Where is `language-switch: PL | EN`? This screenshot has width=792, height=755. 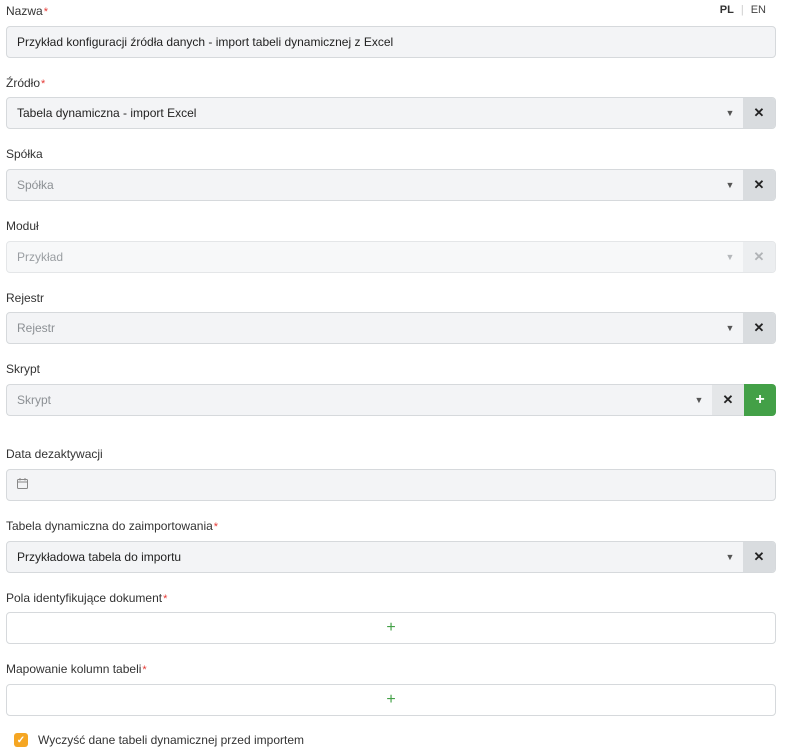 language-switch: PL | EN is located at coordinates (743, 10).